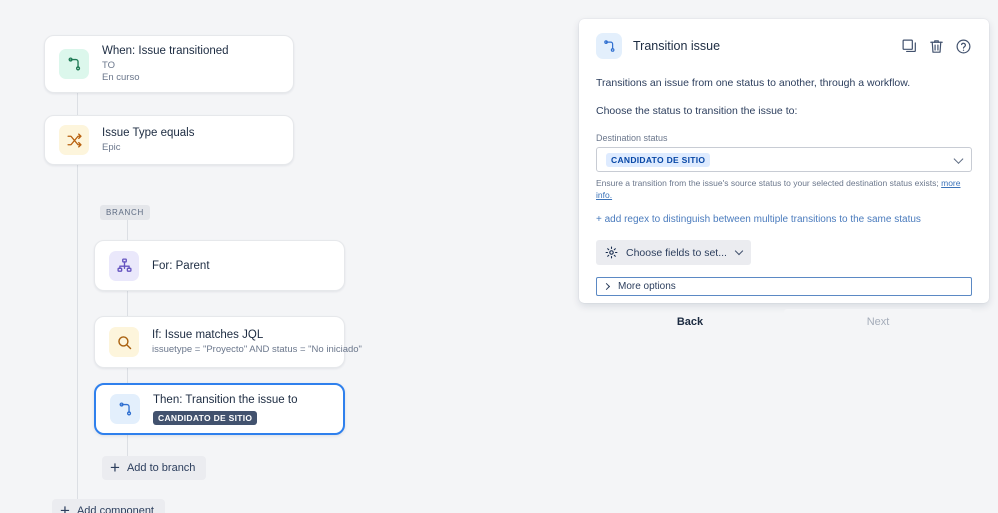  I want to click on help-icon, so click(963, 46).